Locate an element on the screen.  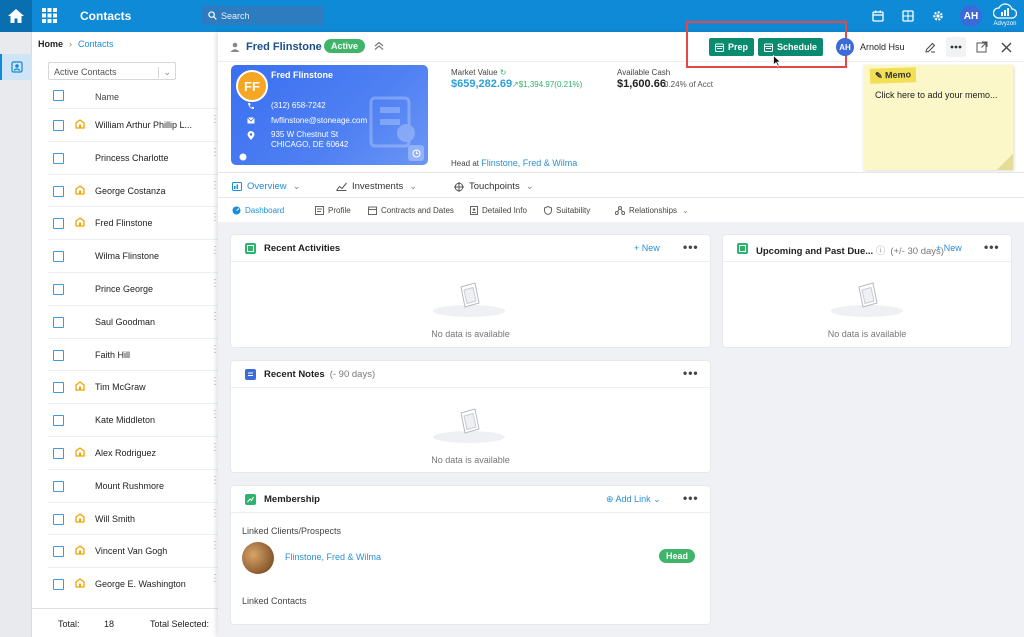
contact-name-cell: Will Smith is located at coordinates (115, 519).